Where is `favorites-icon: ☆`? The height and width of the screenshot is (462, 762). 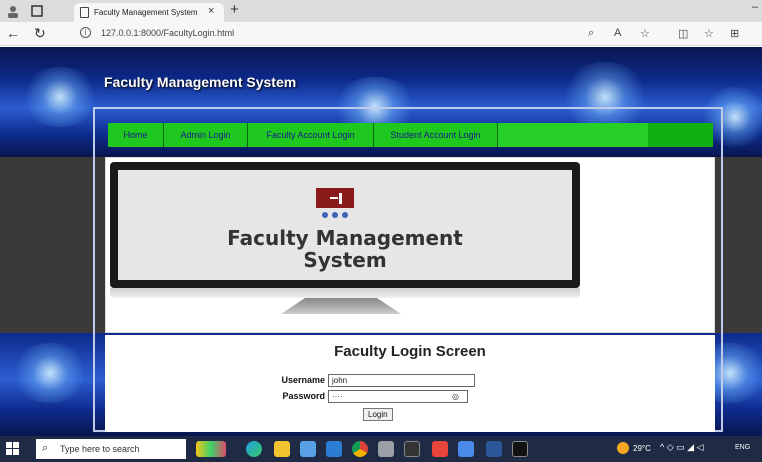 favorites-icon: ☆ is located at coordinates (645, 33).